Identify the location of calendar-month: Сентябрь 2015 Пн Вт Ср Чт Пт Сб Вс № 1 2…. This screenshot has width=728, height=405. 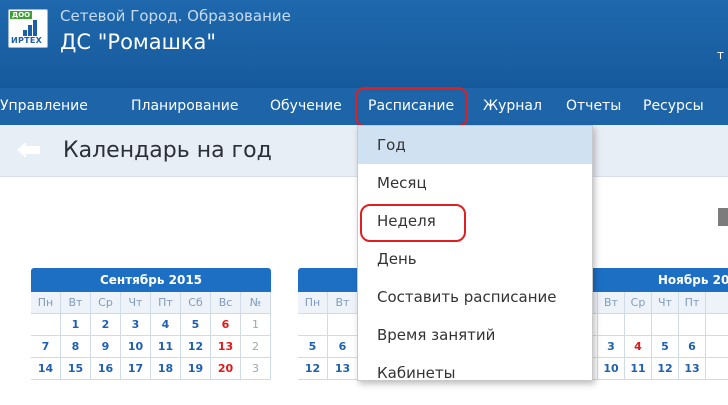
(151, 324).